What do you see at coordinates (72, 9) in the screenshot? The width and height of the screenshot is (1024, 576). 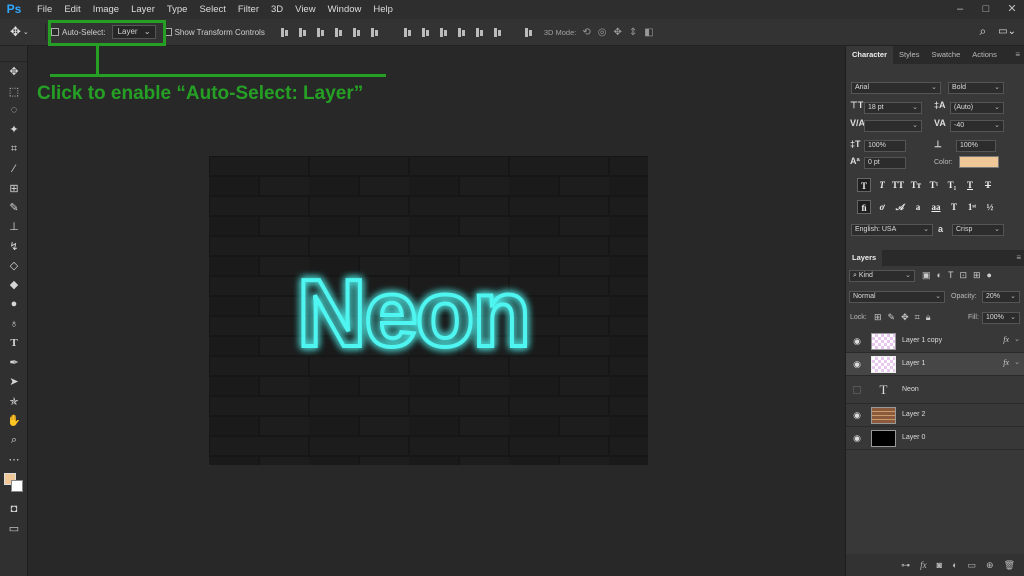 I see `menu-edit: Edit` at bounding box center [72, 9].